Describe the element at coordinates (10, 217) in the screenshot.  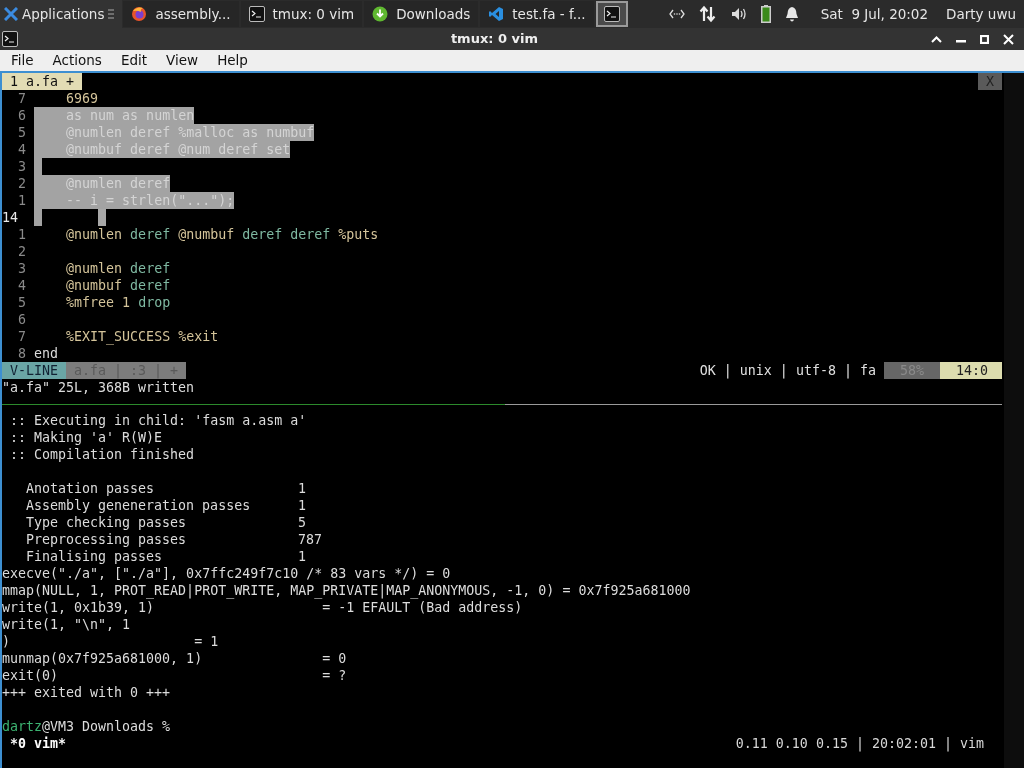
I see `line-number: 14` at that location.